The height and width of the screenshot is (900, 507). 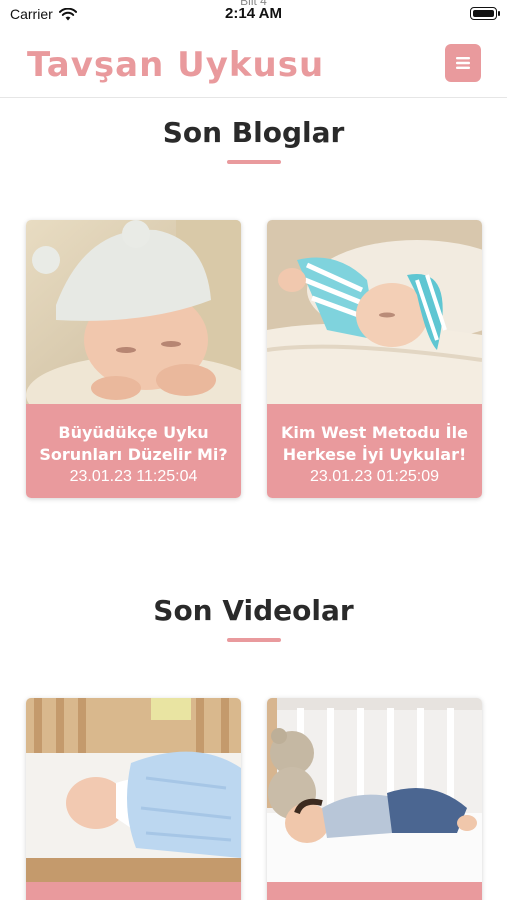 I want to click on blog-title-1: Büyüdükçe Uyku Sorunları Düzelir Mi?, so click(x=133, y=443).